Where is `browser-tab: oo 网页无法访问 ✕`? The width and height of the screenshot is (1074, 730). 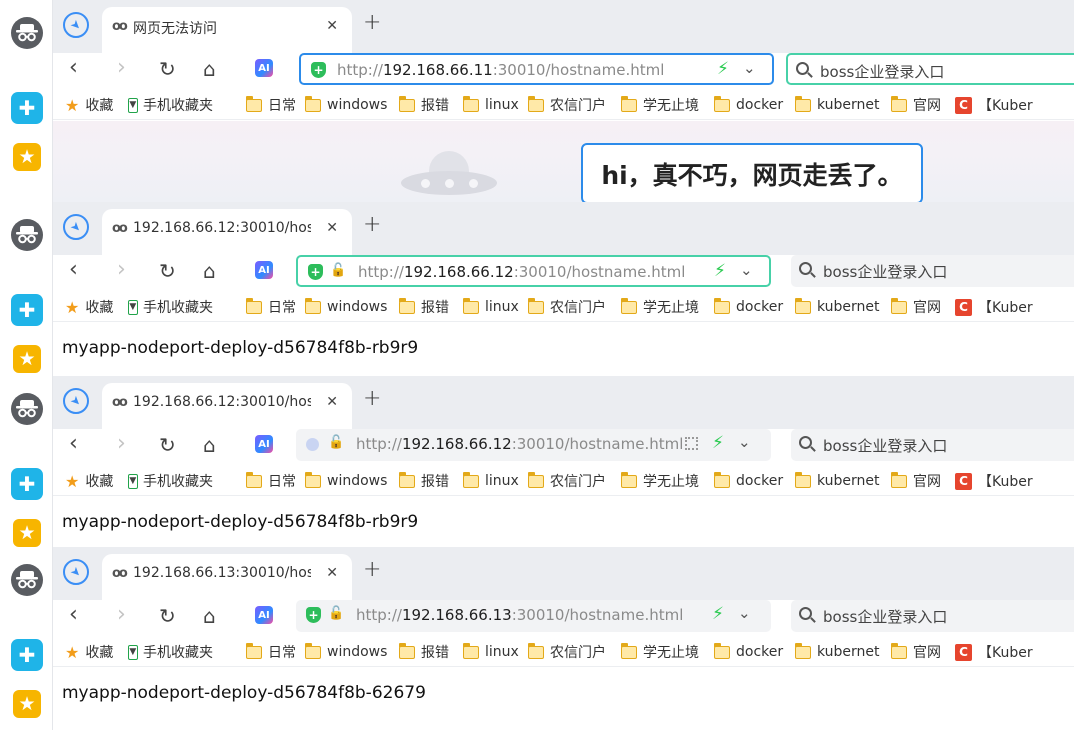
browser-tab: oo 网页无法访问 ✕ is located at coordinates (227, 30).